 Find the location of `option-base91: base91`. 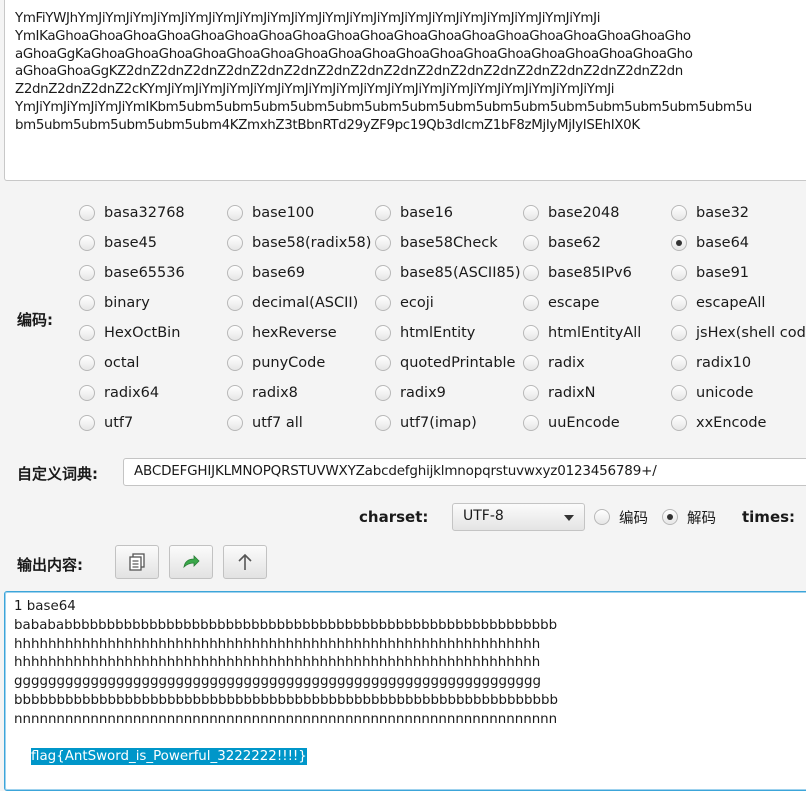

option-base91: base91 is located at coordinates (710, 273).